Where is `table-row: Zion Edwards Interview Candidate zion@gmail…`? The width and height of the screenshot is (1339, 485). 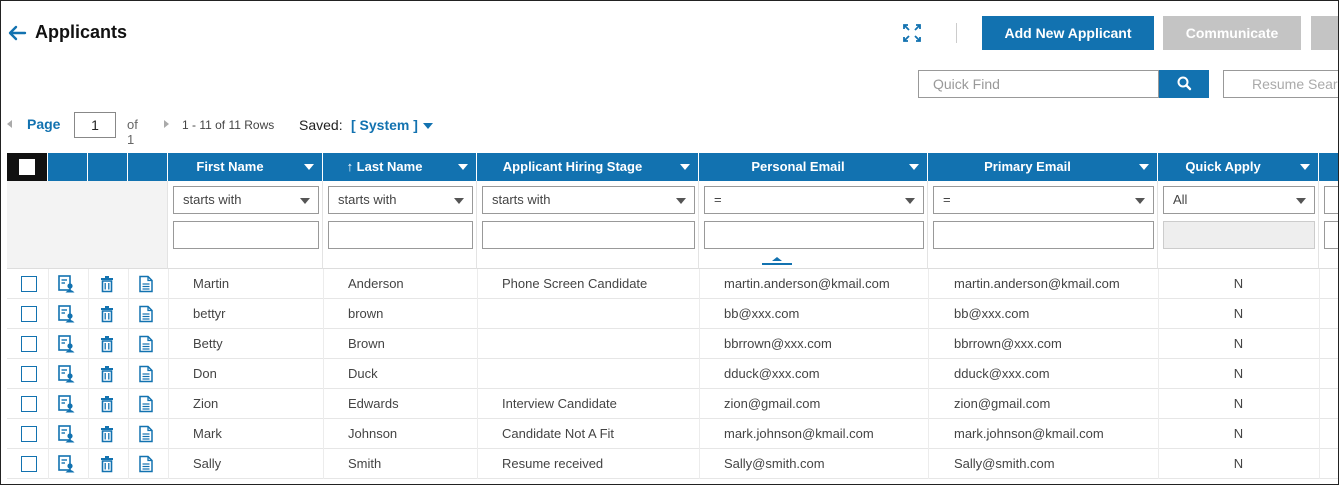 table-row: Zion Edwards Interview Candidate zion@gmail… is located at coordinates (672, 404).